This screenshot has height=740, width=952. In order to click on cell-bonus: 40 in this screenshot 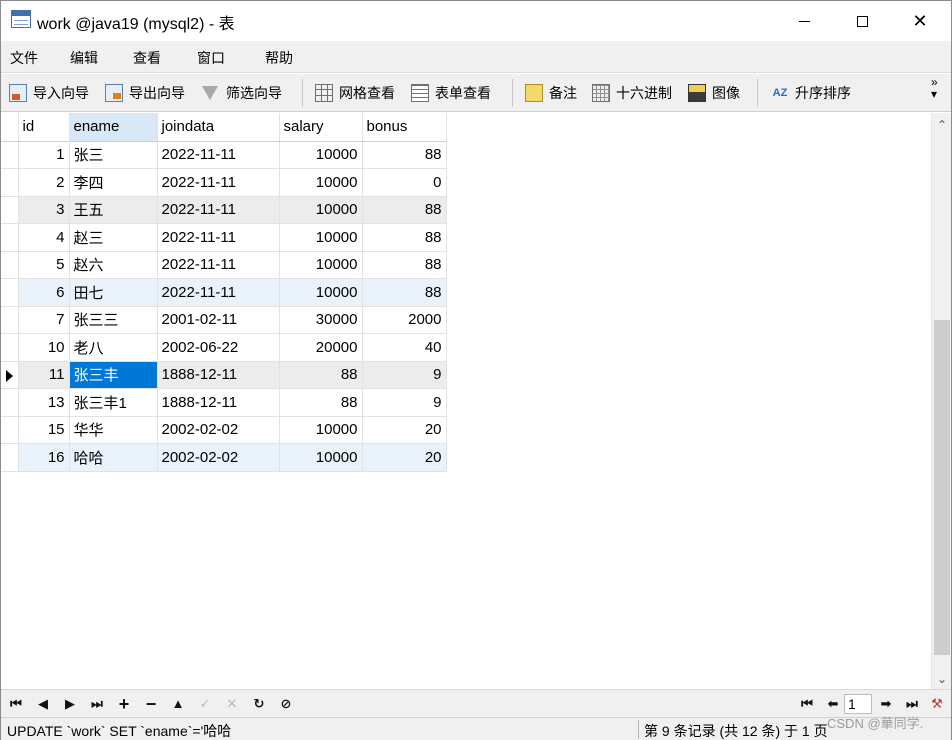, I will do `click(404, 347)`.